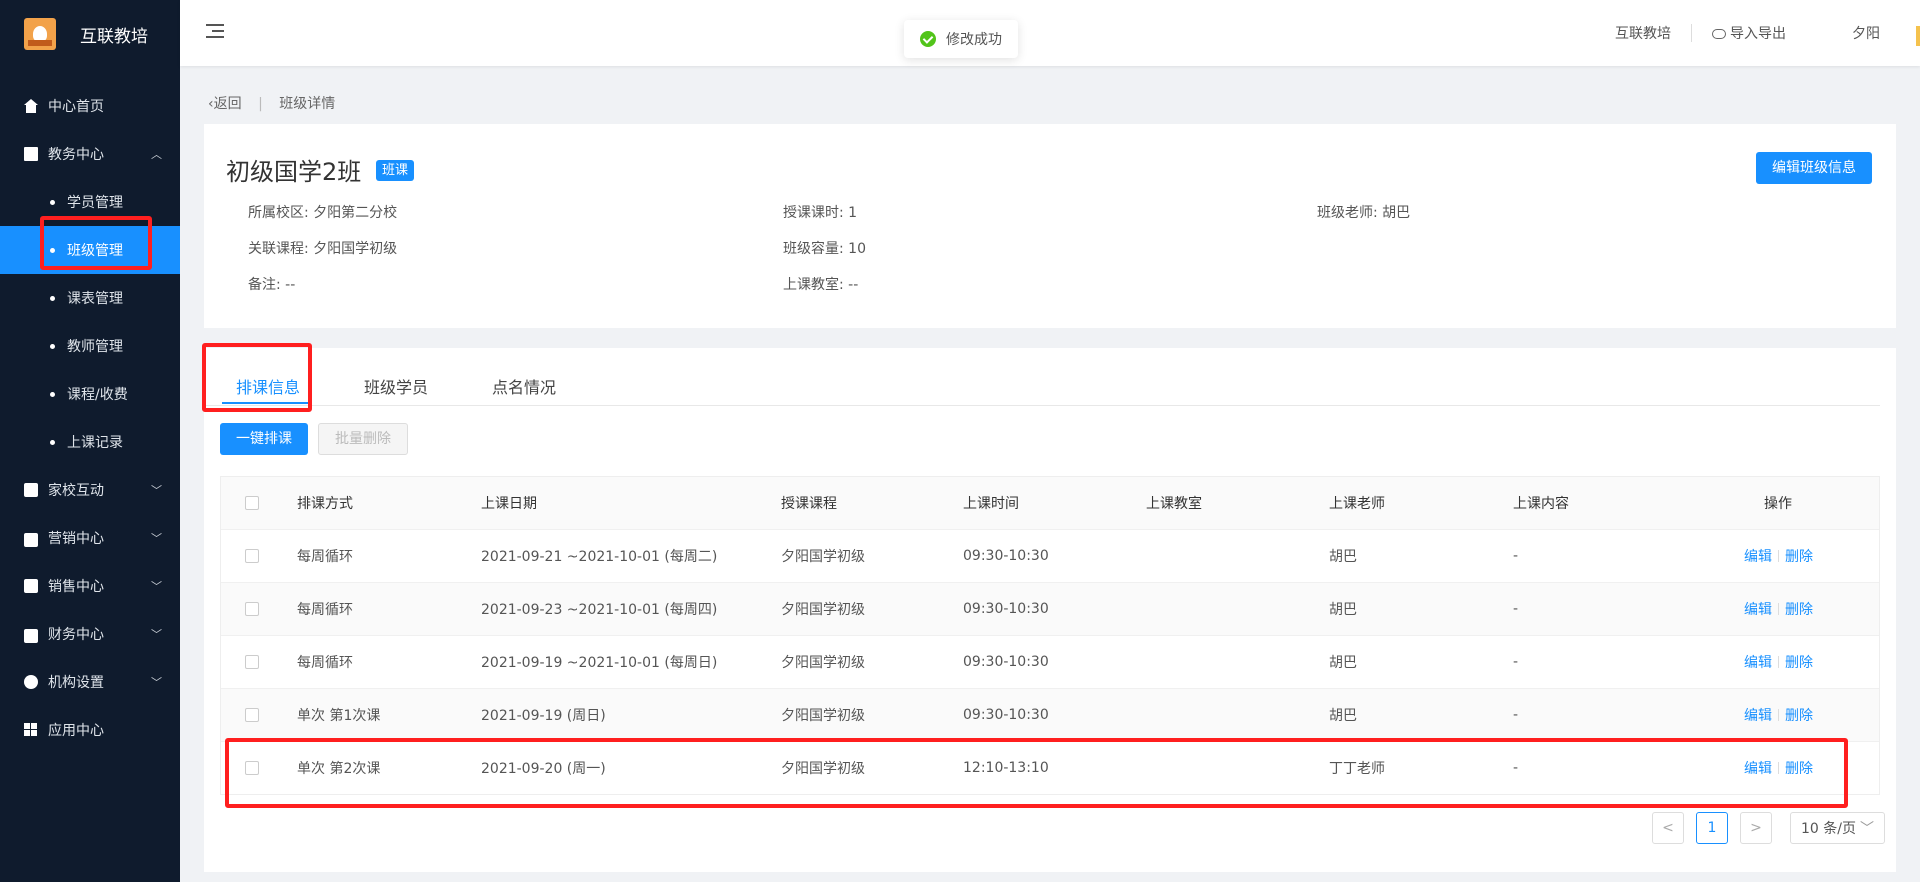 The width and height of the screenshot is (1920, 882). What do you see at coordinates (809, 504) in the screenshot?
I see `column-header: 授课课程` at bounding box center [809, 504].